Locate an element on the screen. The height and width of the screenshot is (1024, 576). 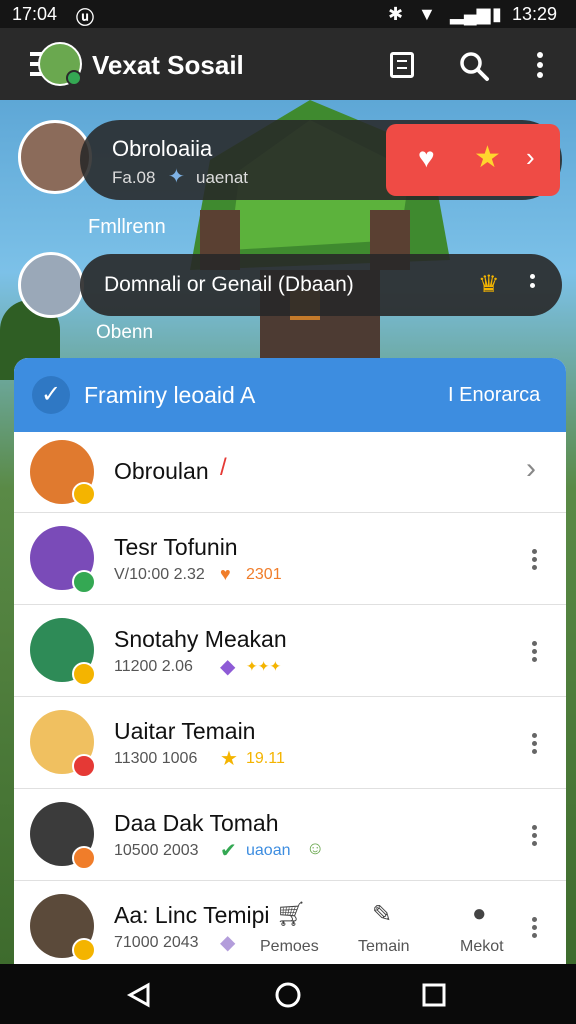
card-header-title: Framiny leoaid A is located at coordinates (170, 395).